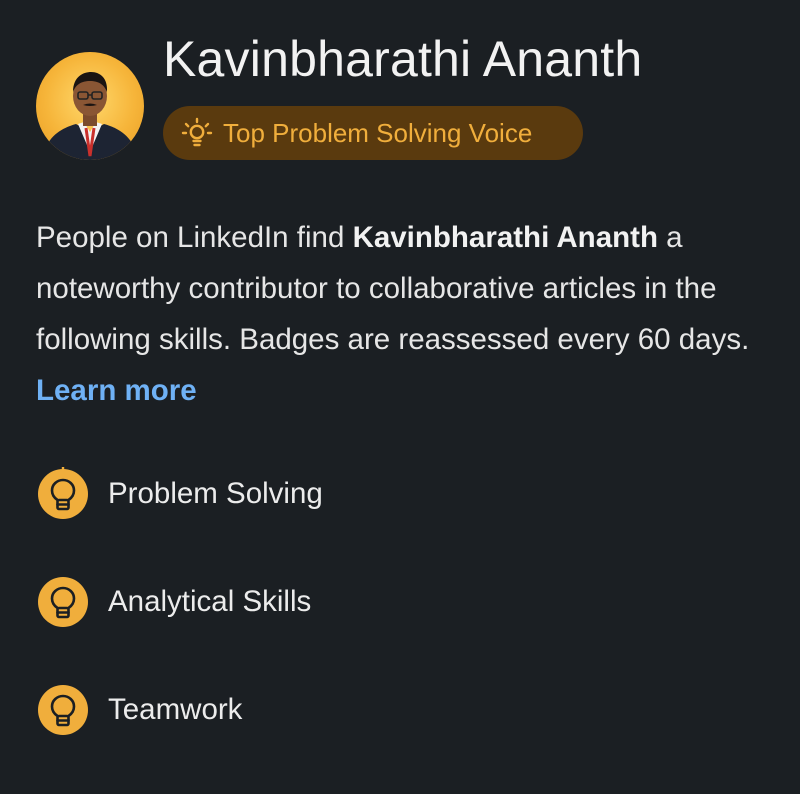  What do you see at coordinates (194, 237) in the screenshot?
I see `description-prefix: People on LinkedIn find` at bounding box center [194, 237].